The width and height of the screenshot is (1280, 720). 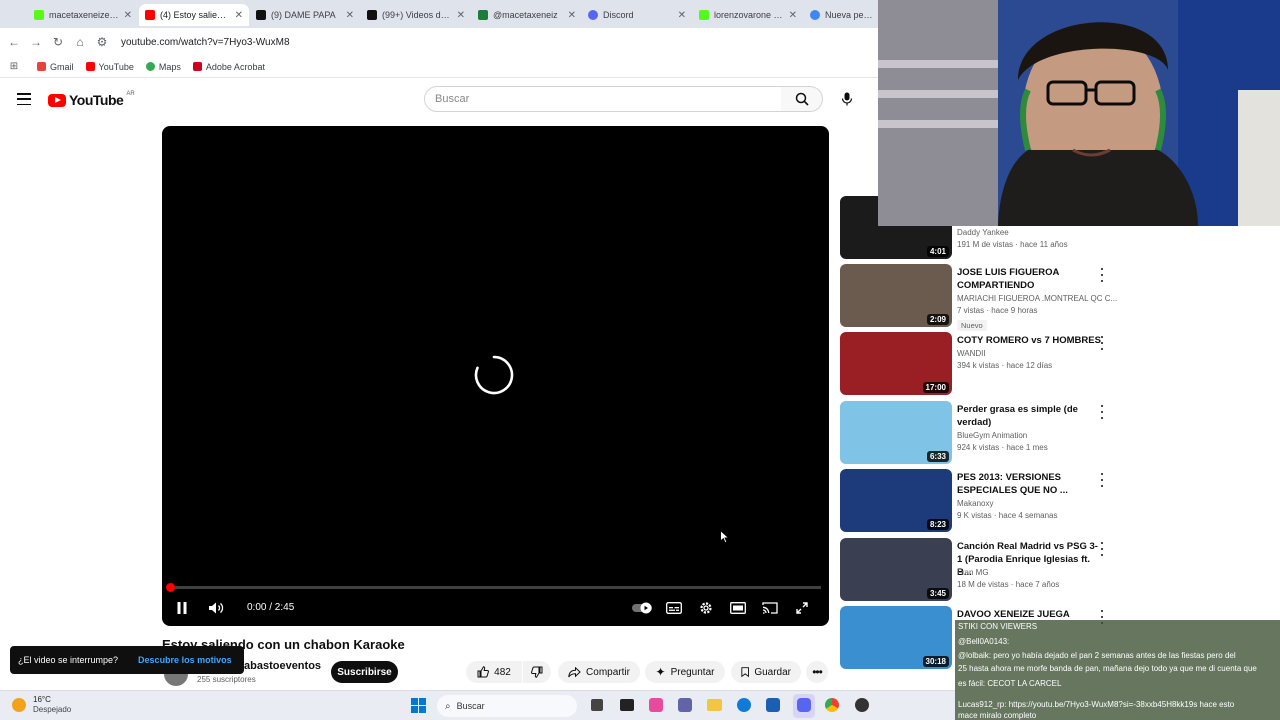 I want to click on browser-tab: macetaxeneize St ✕, so click(x=83, y=15).